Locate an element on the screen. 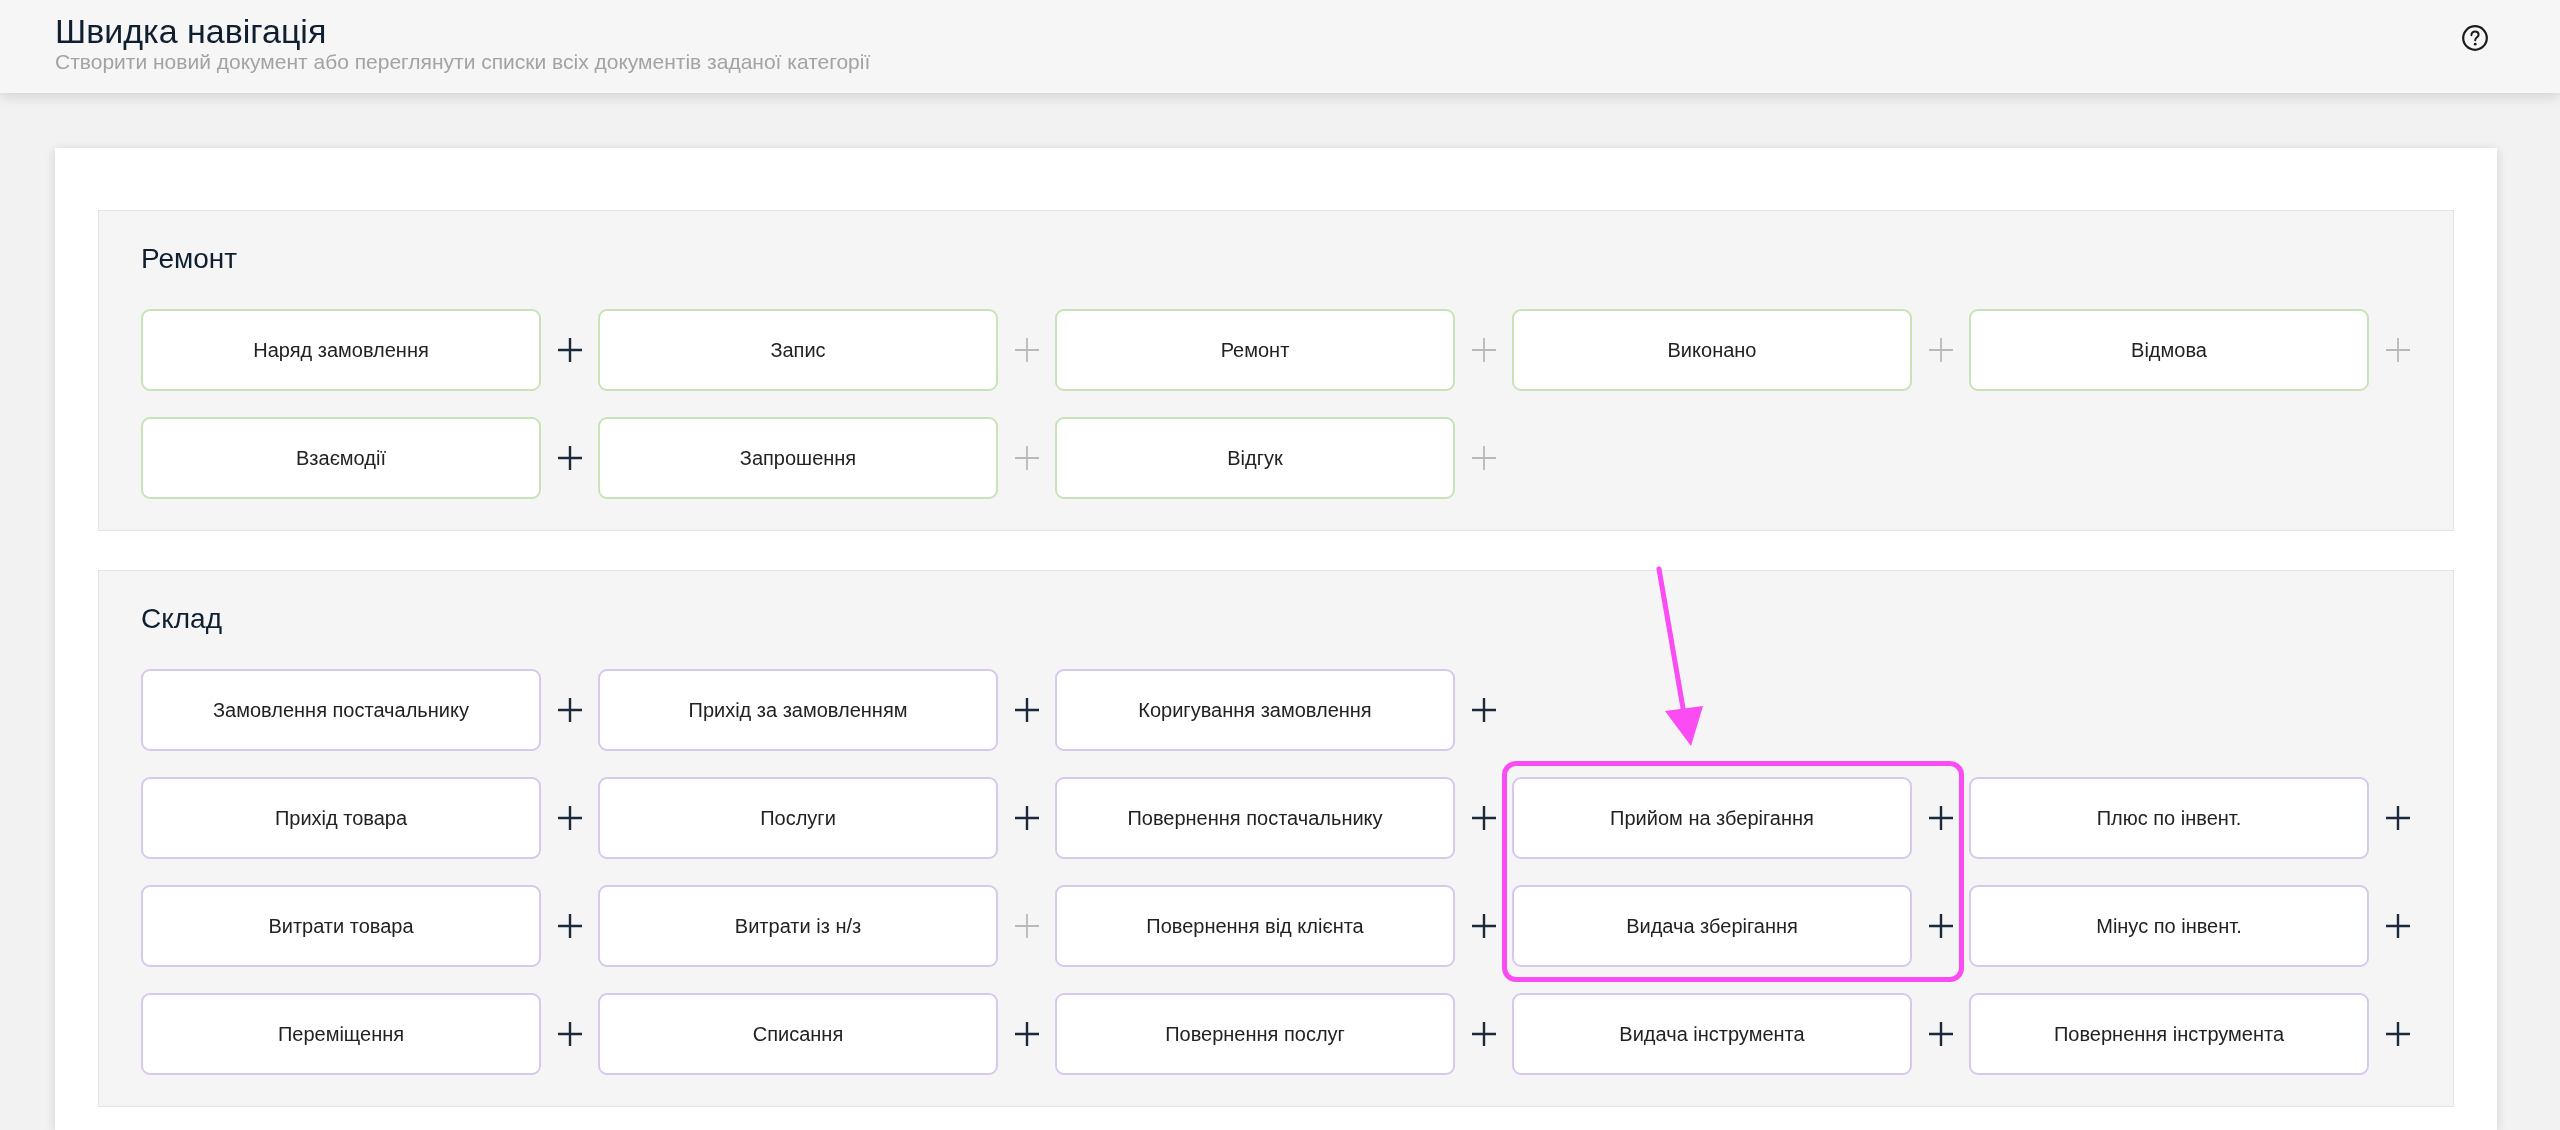 The image size is (2560, 1130). document-button: Видача зберігання is located at coordinates (1712, 926).